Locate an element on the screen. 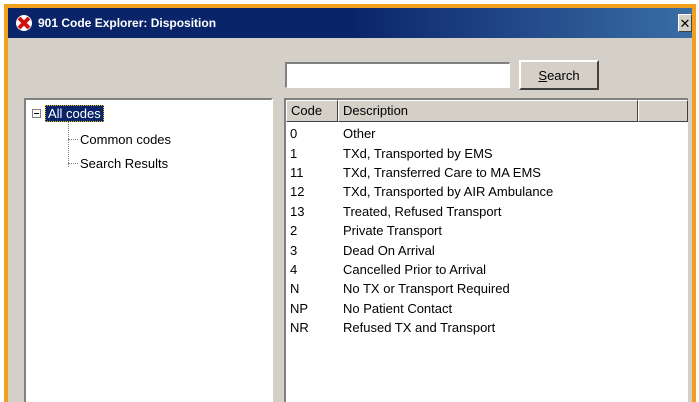 Image resolution: width=699 pixels, height=402 pixels. list-header: Code Description is located at coordinates (487, 111).